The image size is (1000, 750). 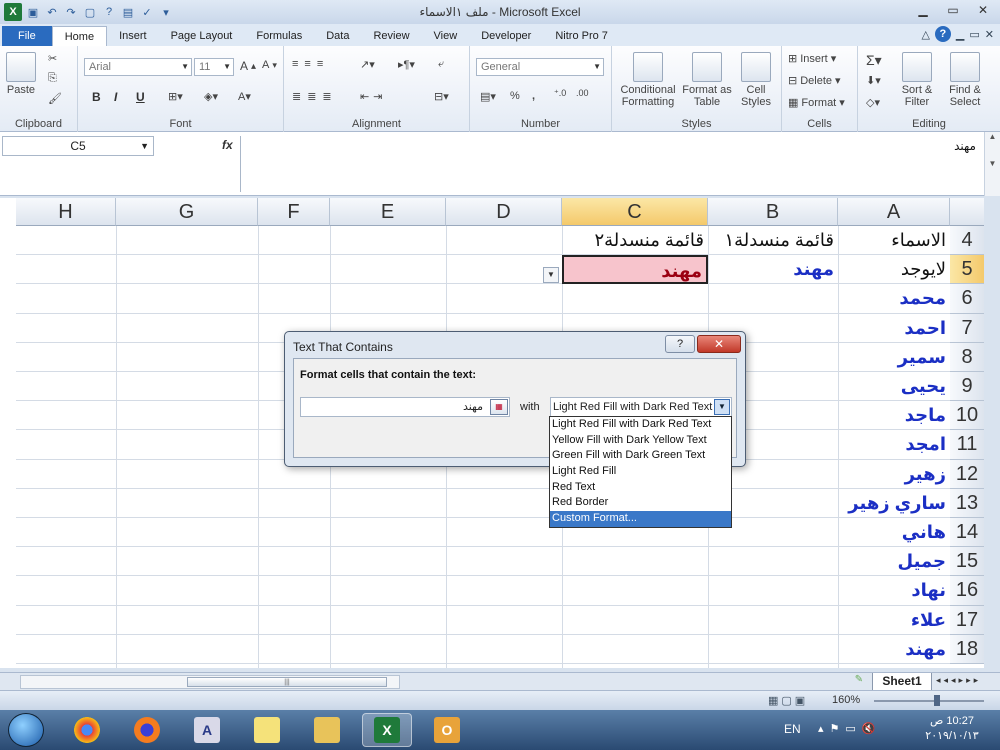 I want to click on save-icon: ▣, so click(x=33, y=12).